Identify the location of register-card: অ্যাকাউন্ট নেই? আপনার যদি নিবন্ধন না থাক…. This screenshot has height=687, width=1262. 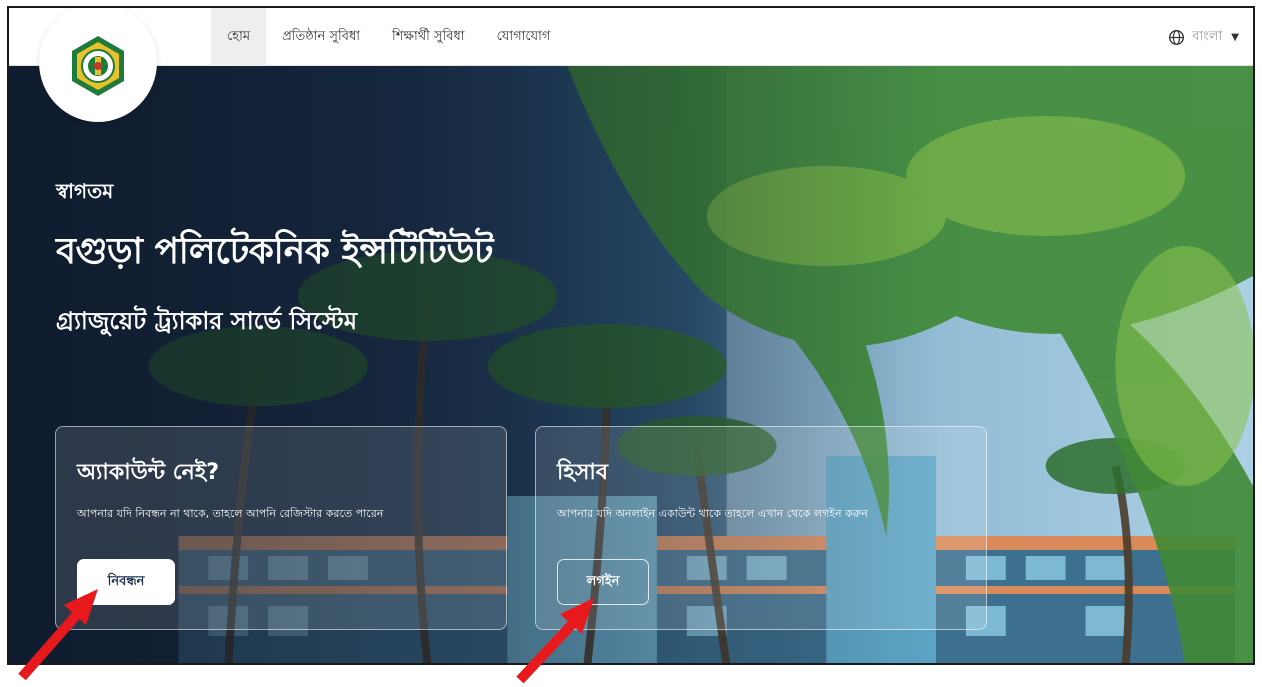
(281, 528).